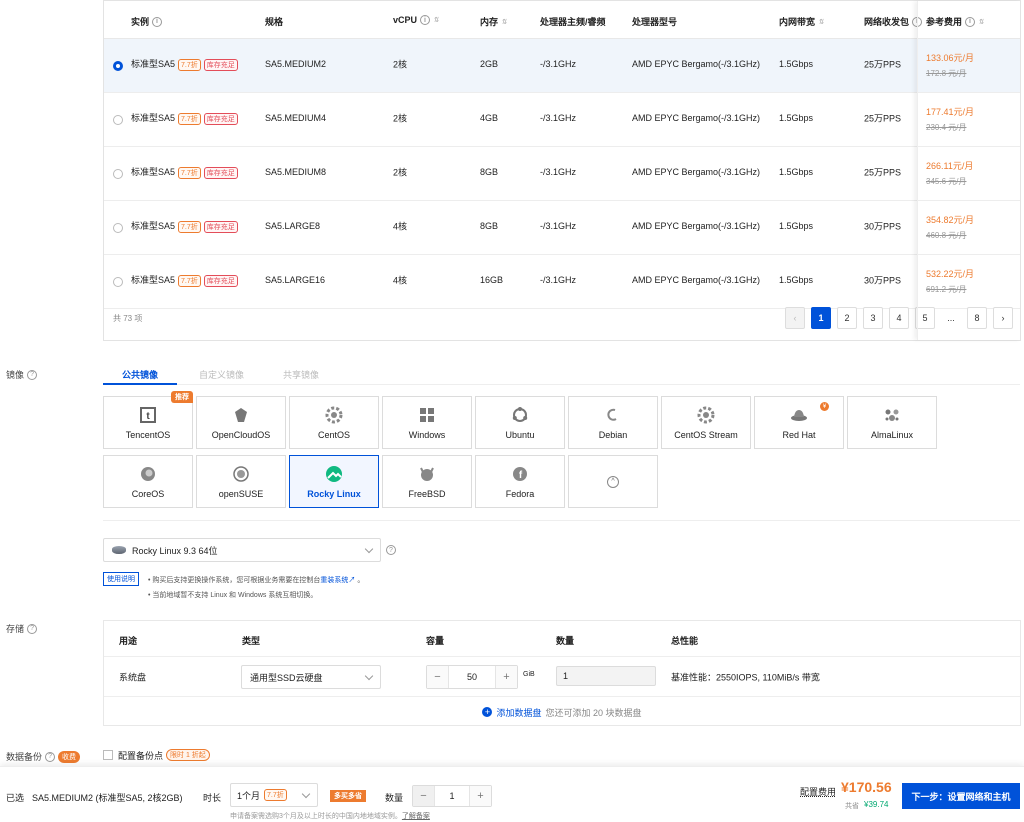 This screenshot has width=1024, height=822. Describe the element at coordinates (241, 481) in the screenshot. I see `os-option-opensuse: openSUSE` at that location.